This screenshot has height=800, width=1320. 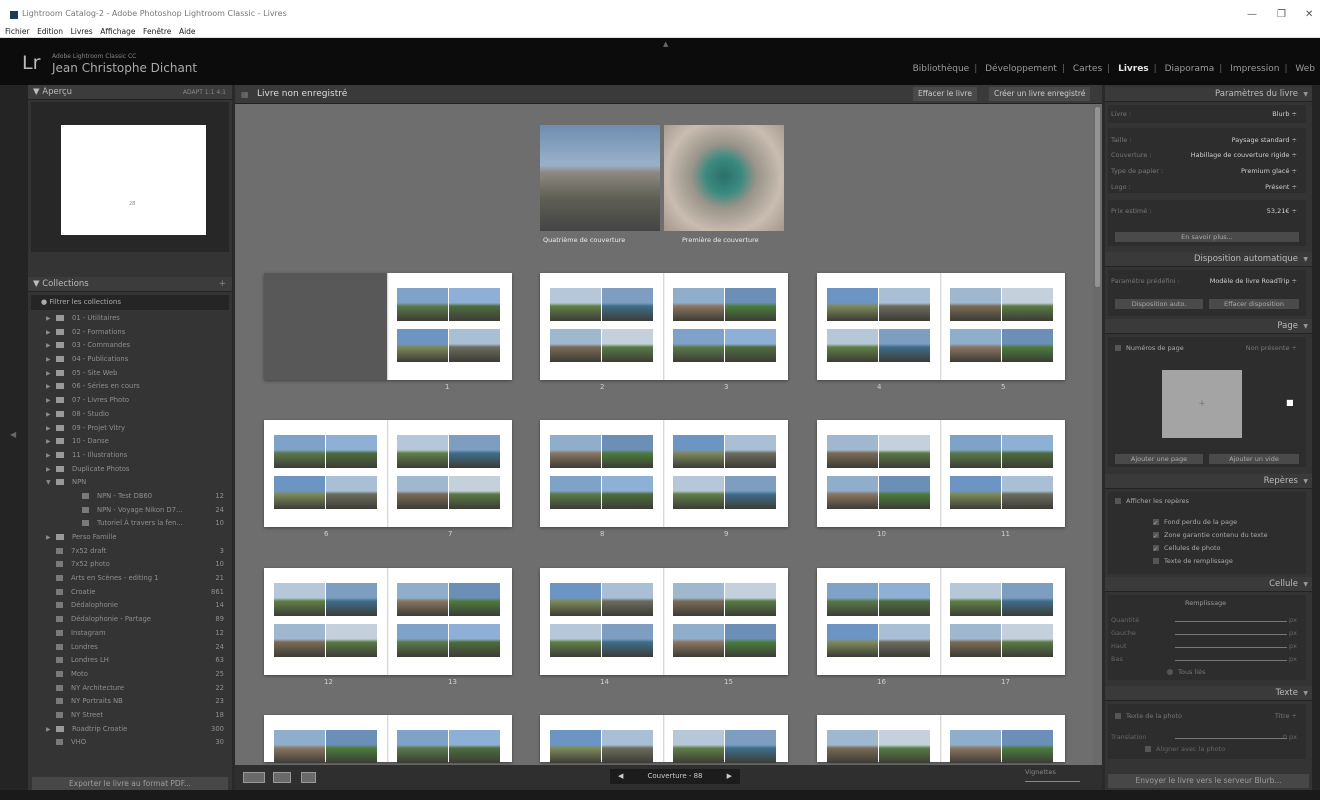 I want to click on taille-value: Paysage standard ÷, so click(x=1264, y=140).